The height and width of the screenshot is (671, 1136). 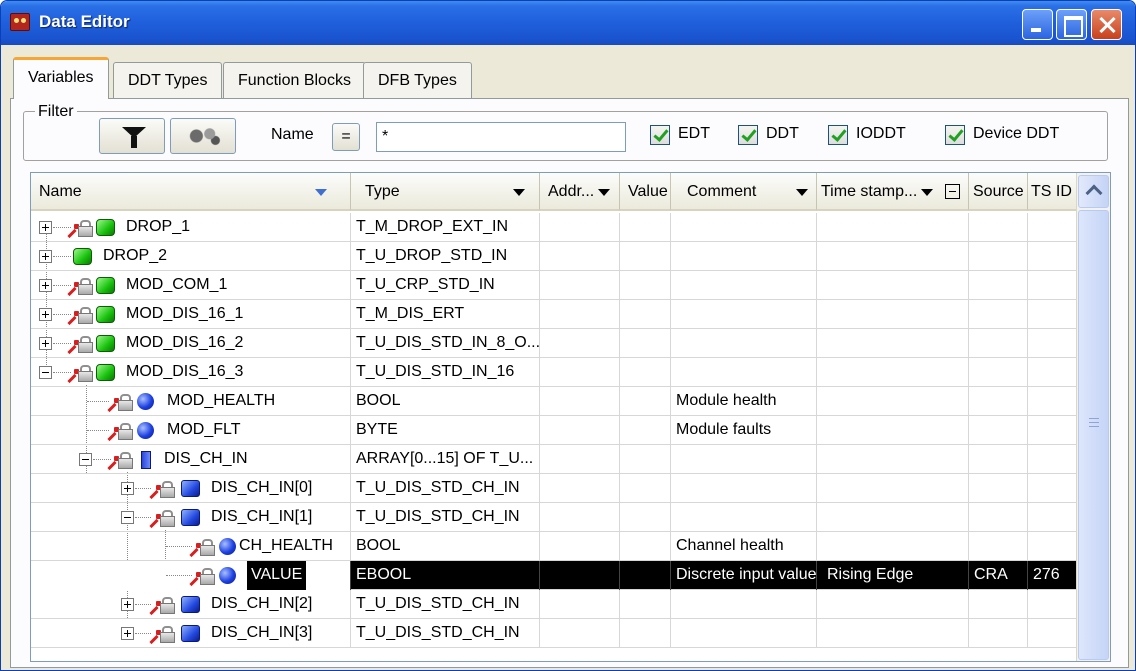 I want to click on table-row: CH_HEALTH BOOL Channel health, so click(x=554, y=546).